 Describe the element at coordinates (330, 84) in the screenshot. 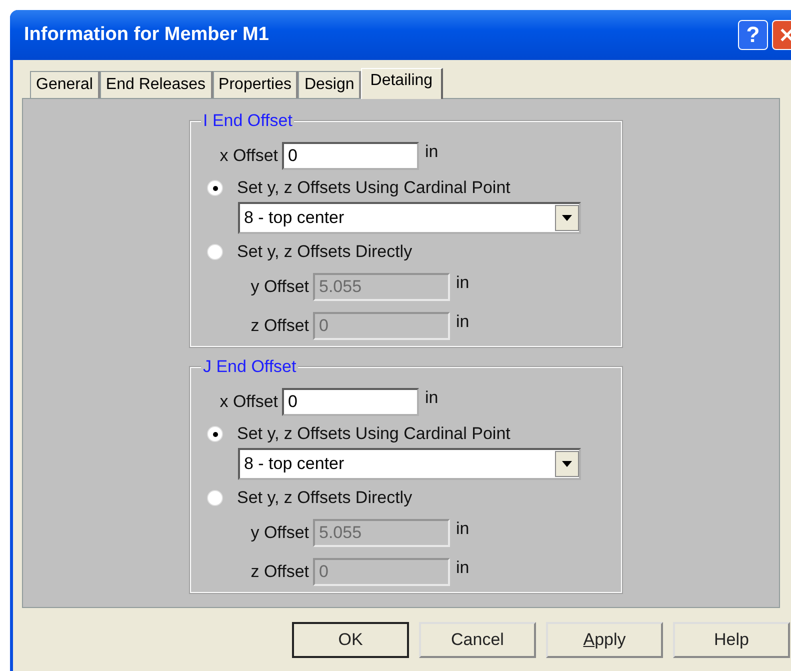

I see `tab: Design` at that location.